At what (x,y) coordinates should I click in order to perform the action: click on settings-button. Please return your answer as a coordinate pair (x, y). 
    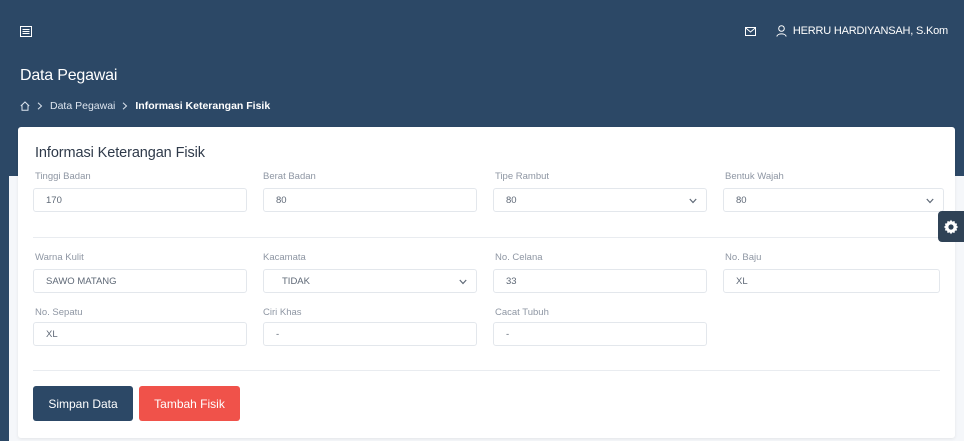
    Looking at the image, I should click on (951, 226).